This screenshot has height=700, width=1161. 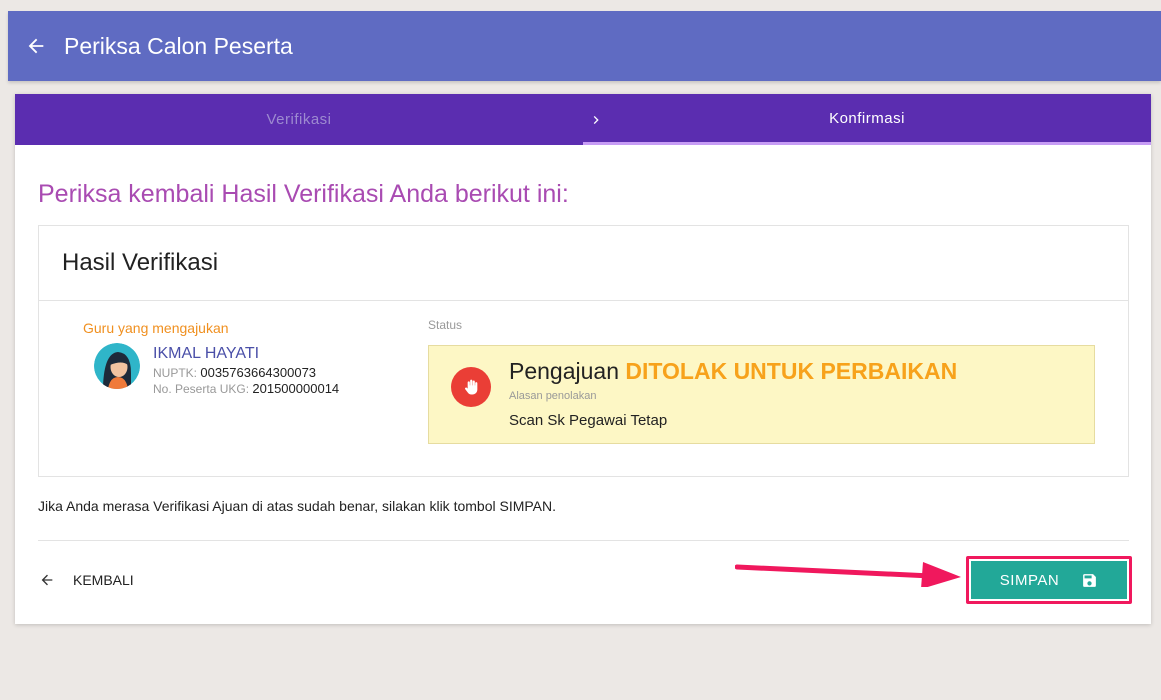 I want to click on nuptk-row: NUPTK: 0035763664300073, so click(x=246, y=373).